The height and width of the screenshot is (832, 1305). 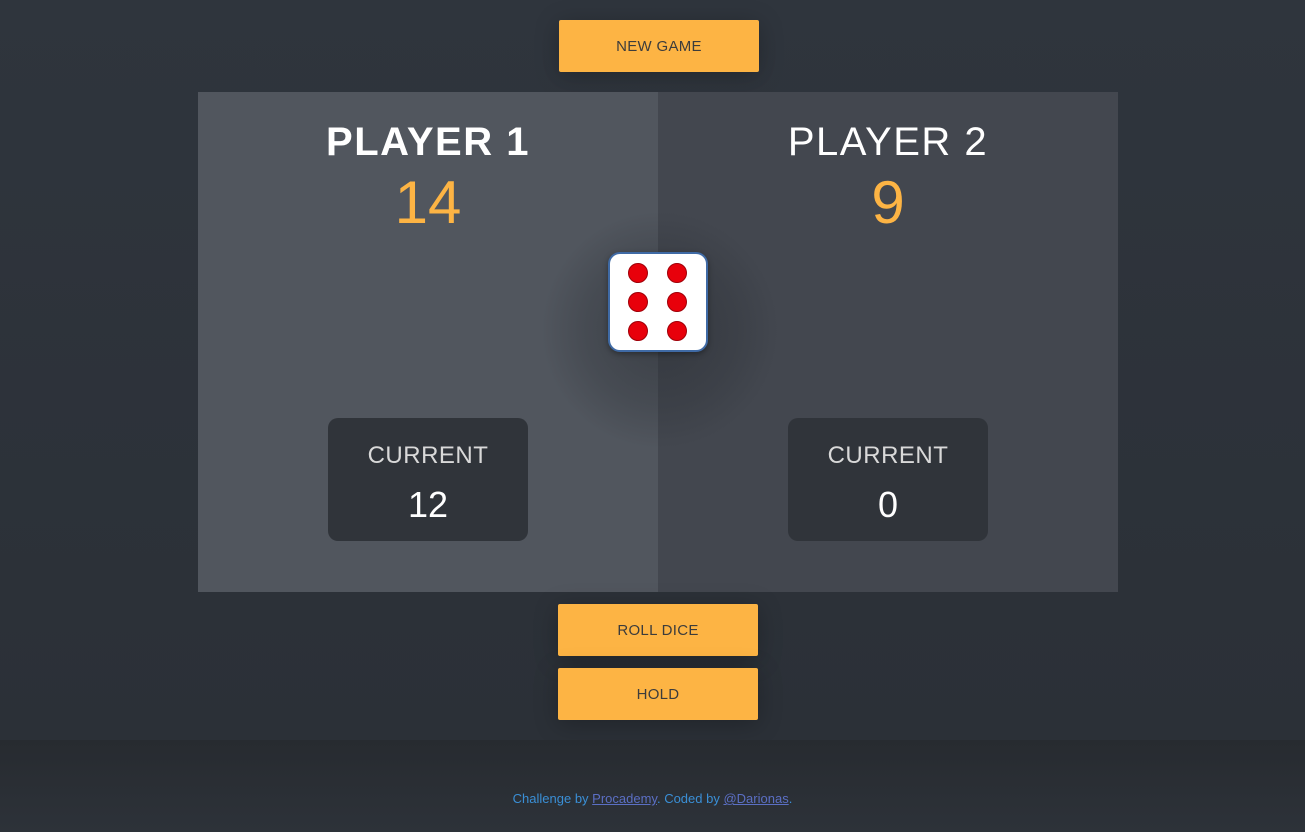 I want to click on player-1-current-label: CURRENT, so click(x=428, y=455).